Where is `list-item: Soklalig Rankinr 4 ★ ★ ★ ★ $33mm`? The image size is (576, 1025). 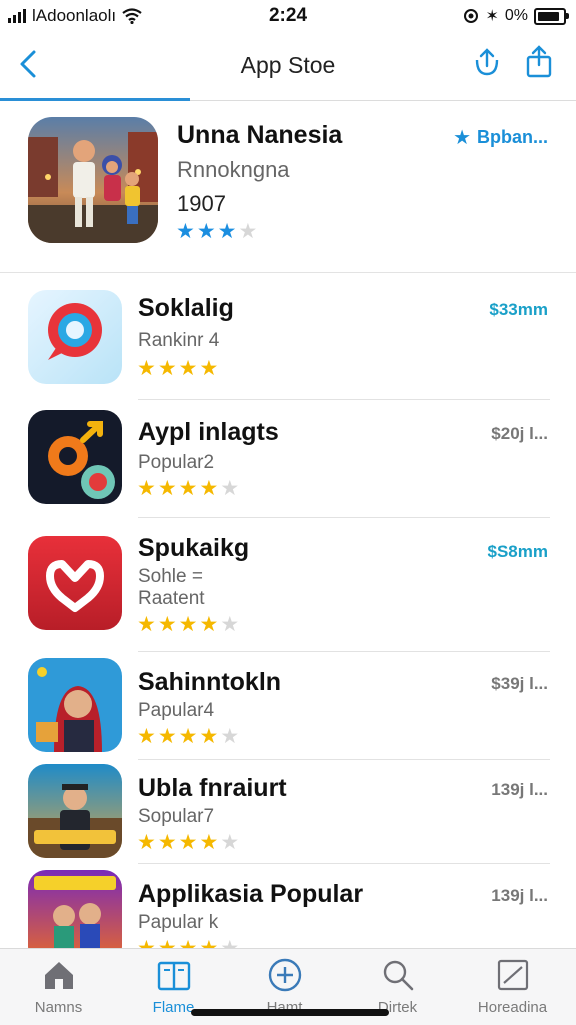 list-item: Soklalig Rankinr 4 ★ ★ ★ ★ $33mm is located at coordinates (288, 336).